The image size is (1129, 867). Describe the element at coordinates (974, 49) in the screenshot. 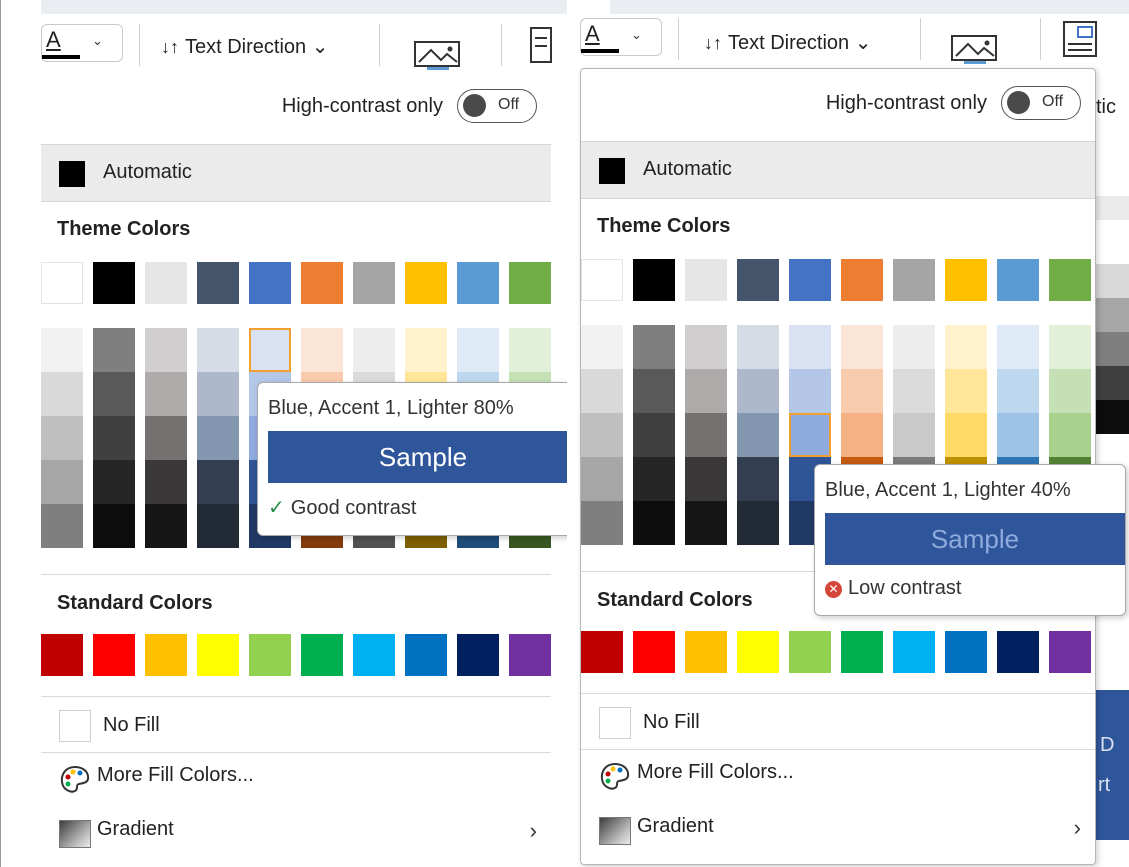

I see `picture-icon` at that location.